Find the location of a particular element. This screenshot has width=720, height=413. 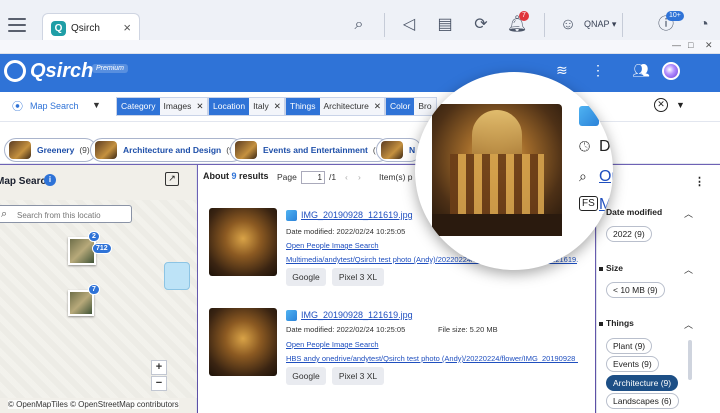

updates-badge: 10+ is located at coordinates (675, 16).